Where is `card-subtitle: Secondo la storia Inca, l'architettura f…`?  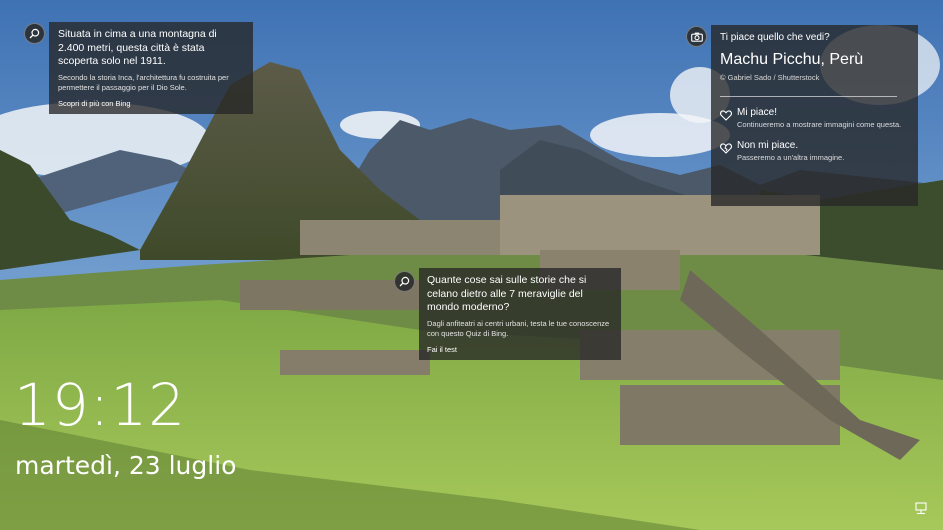 card-subtitle: Secondo la storia Inca, l'architettura f… is located at coordinates (143, 82).